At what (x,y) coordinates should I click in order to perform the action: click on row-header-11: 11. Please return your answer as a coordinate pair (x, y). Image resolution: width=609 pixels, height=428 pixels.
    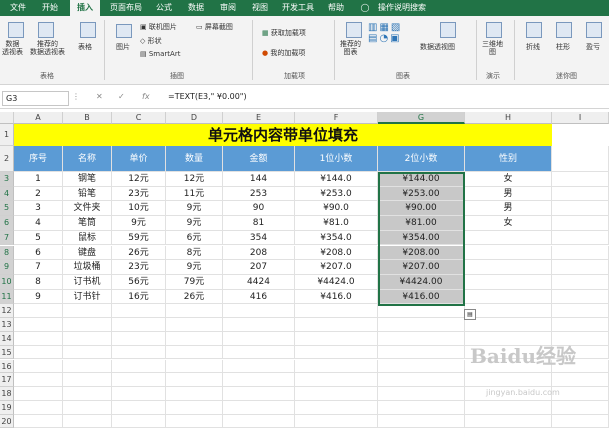
    Looking at the image, I should click on (7, 297).